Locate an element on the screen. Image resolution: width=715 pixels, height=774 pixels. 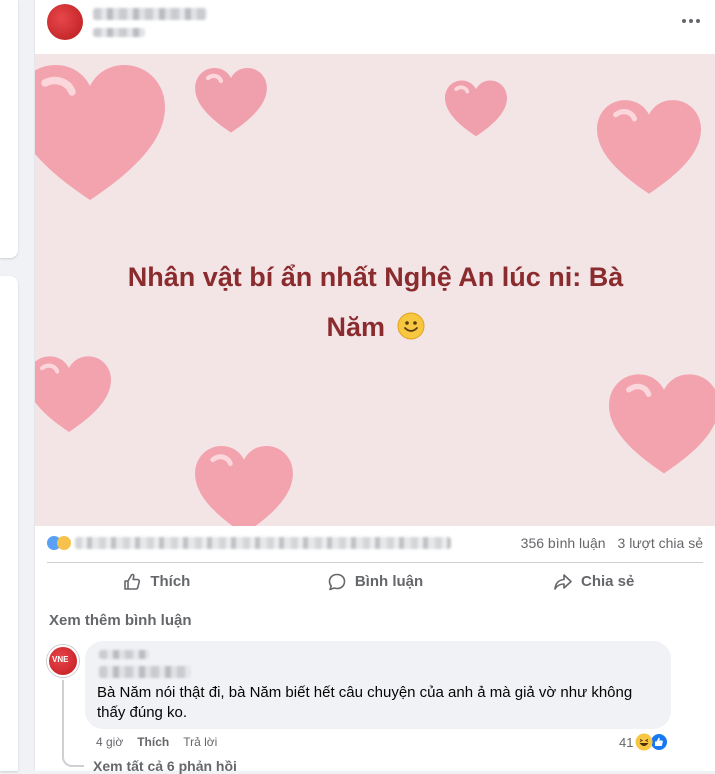
like-button: Thích is located at coordinates (156, 581).